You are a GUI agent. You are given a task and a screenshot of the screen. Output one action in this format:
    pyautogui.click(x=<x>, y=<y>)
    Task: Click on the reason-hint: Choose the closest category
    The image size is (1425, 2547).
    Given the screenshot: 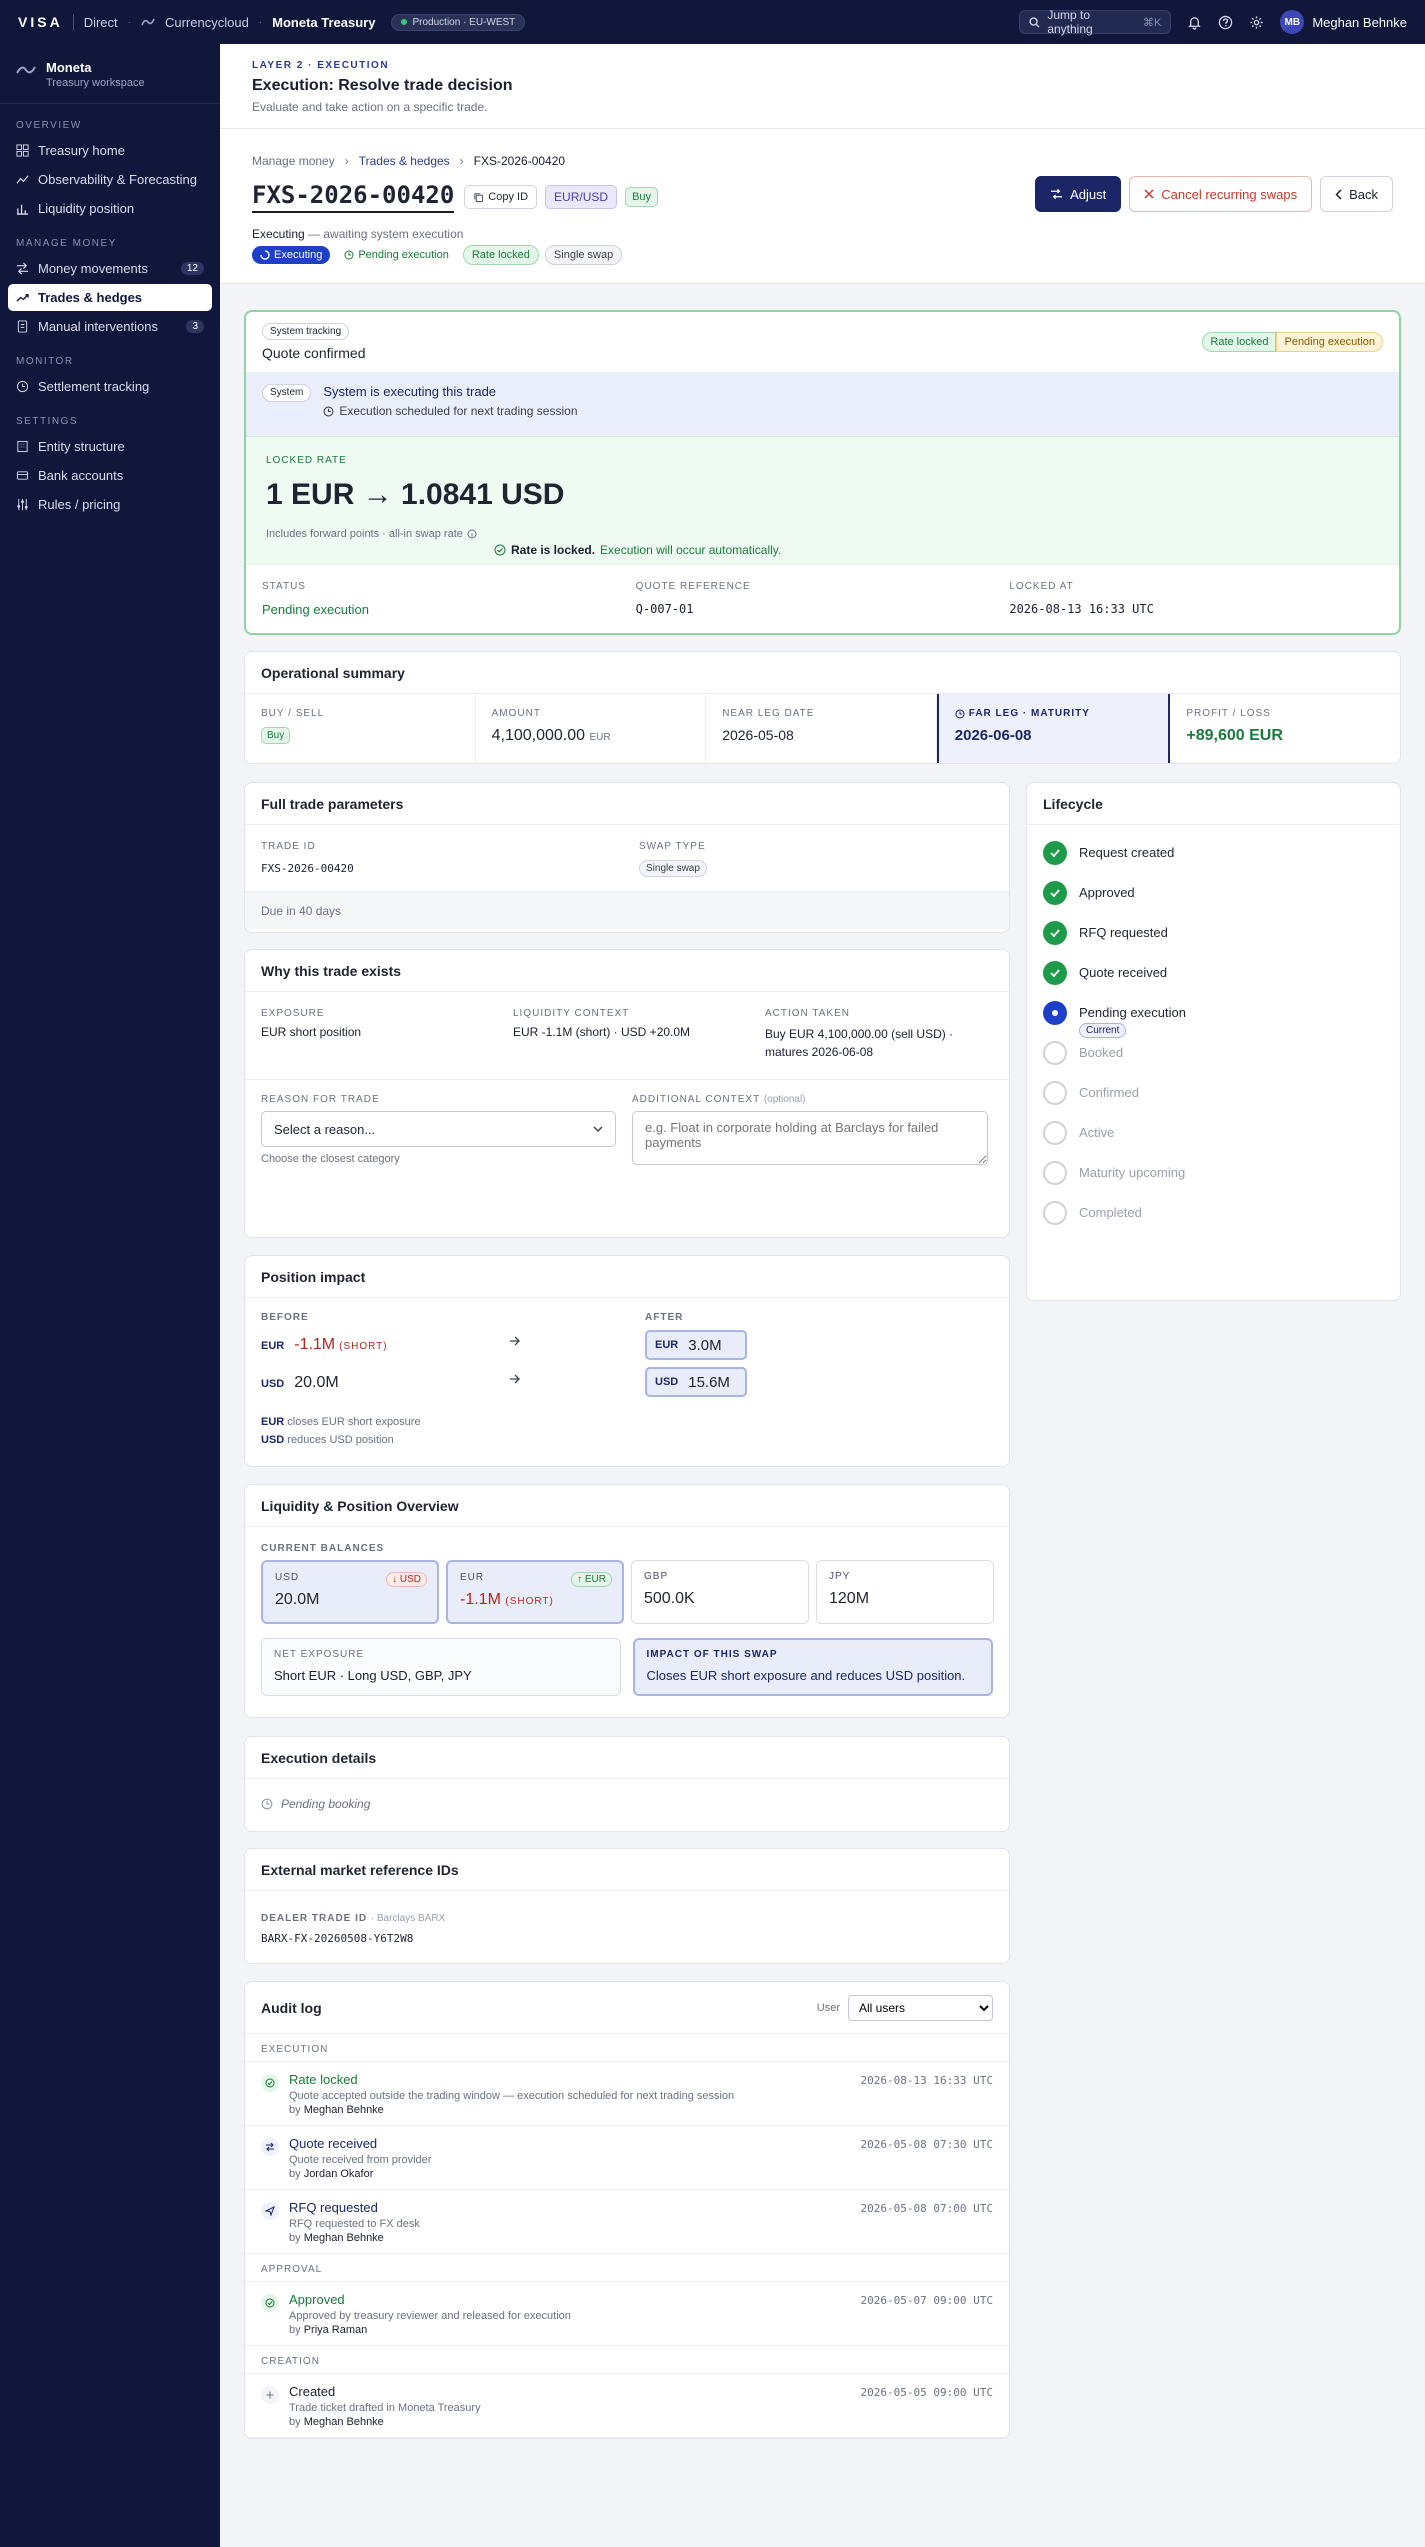 What is the action you would take?
    pyautogui.click(x=330, y=1159)
    